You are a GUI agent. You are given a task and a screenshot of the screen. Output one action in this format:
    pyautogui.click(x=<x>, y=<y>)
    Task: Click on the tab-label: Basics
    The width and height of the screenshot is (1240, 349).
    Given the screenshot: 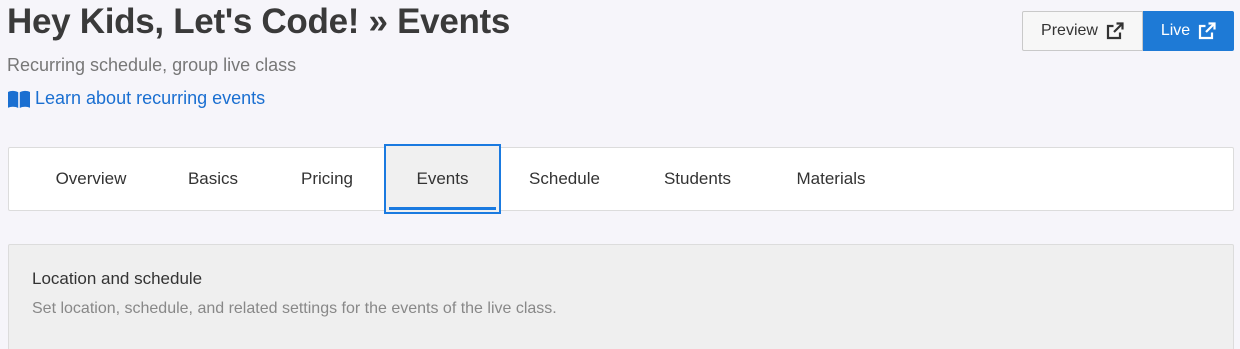 What is the action you would take?
    pyautogui.click(x=213, y=178)
    